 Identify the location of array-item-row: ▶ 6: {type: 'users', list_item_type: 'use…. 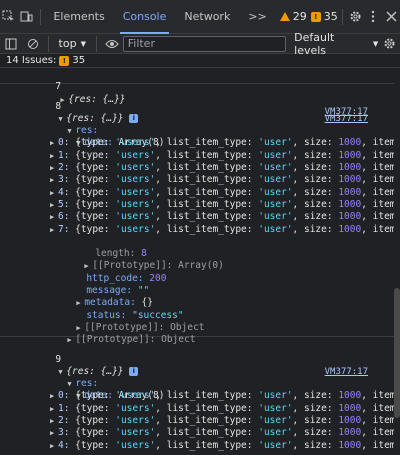
(197, 217).